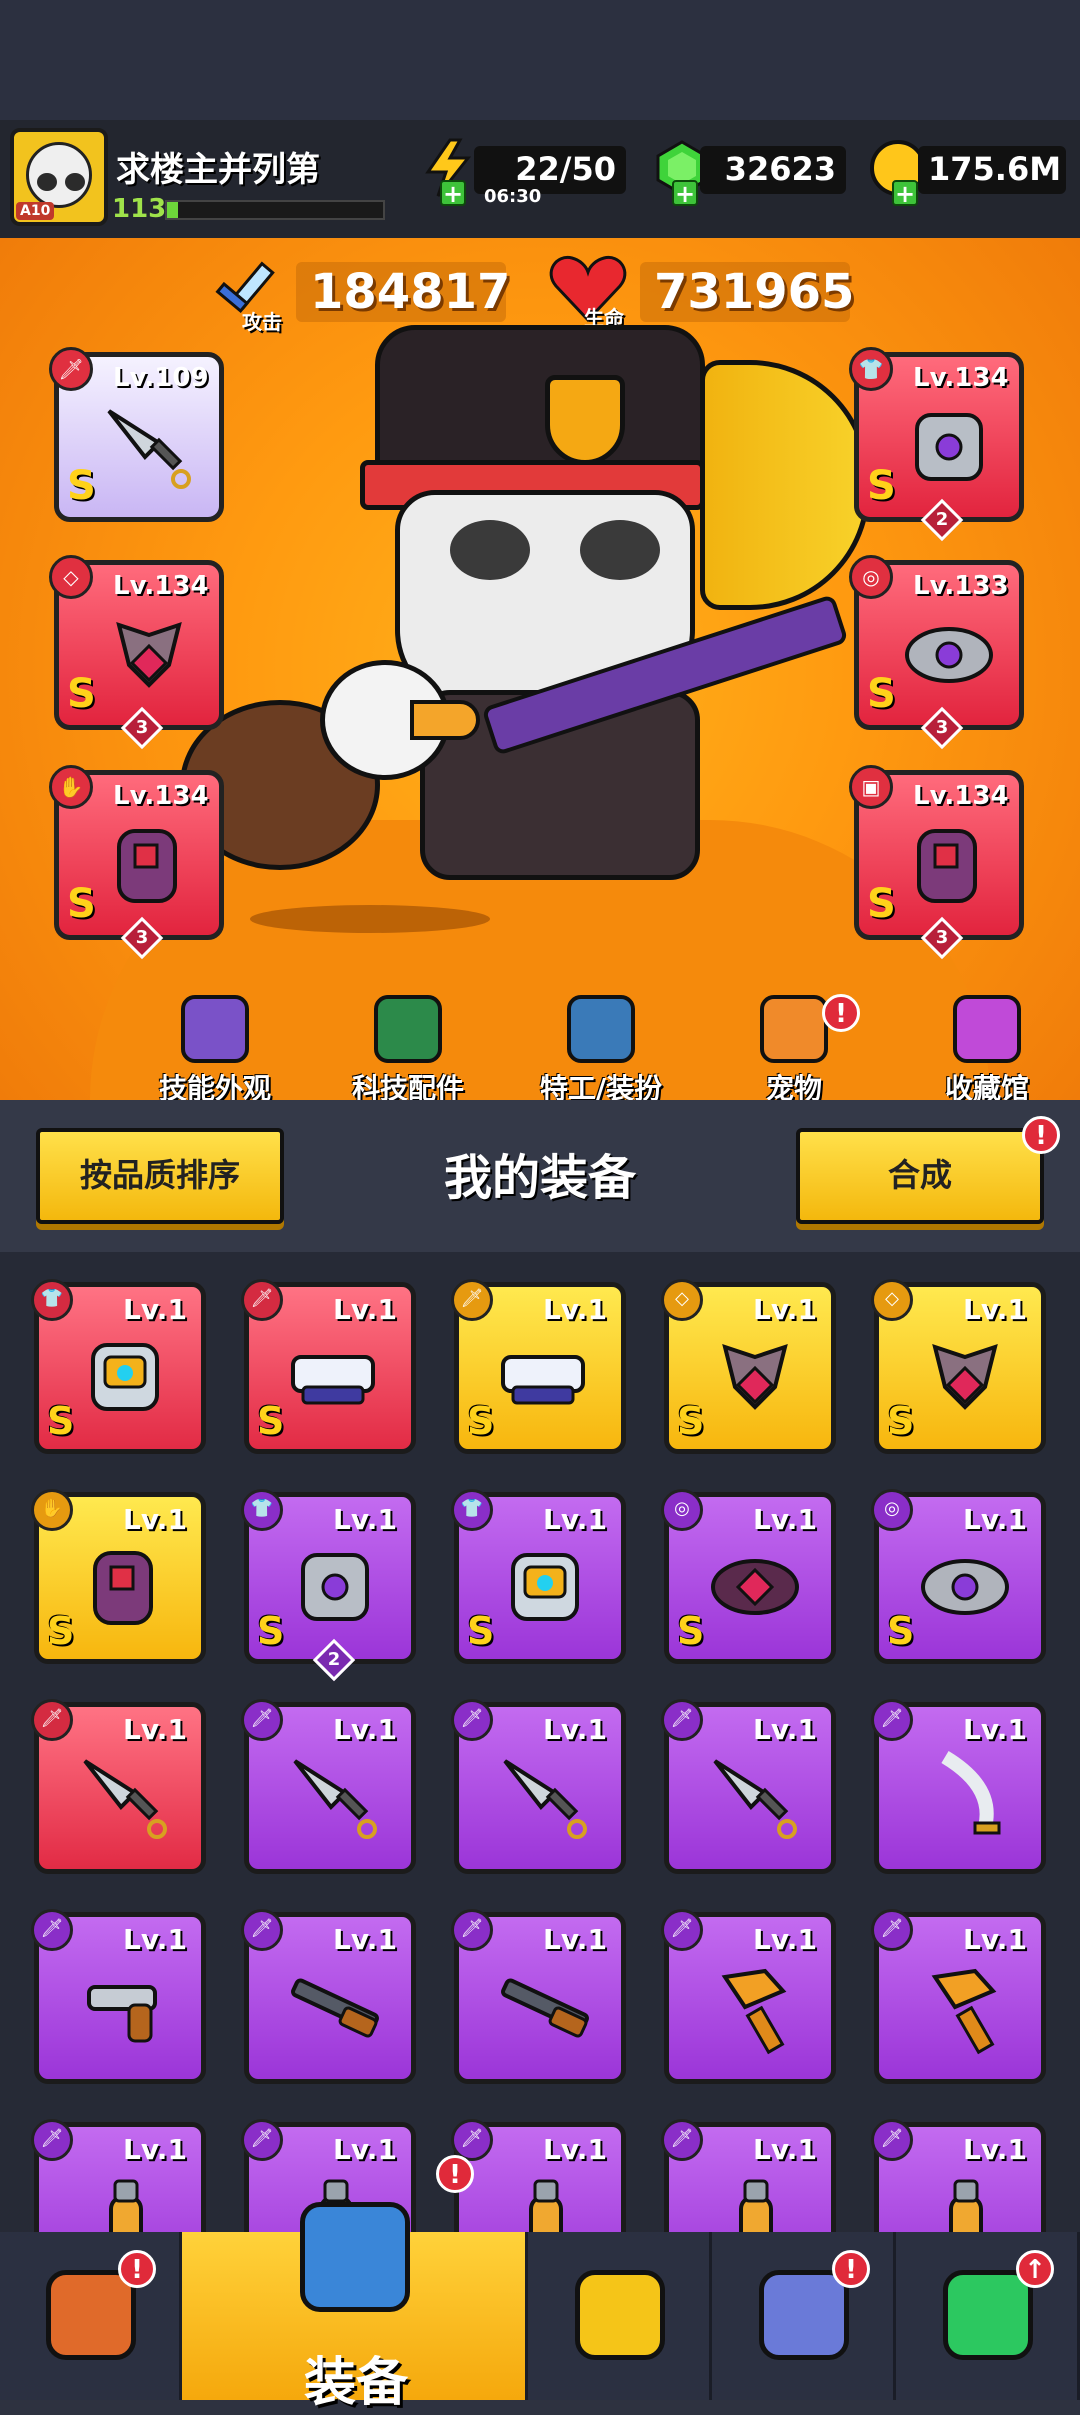  I want to click on bat-icon, so click(545, 2199).